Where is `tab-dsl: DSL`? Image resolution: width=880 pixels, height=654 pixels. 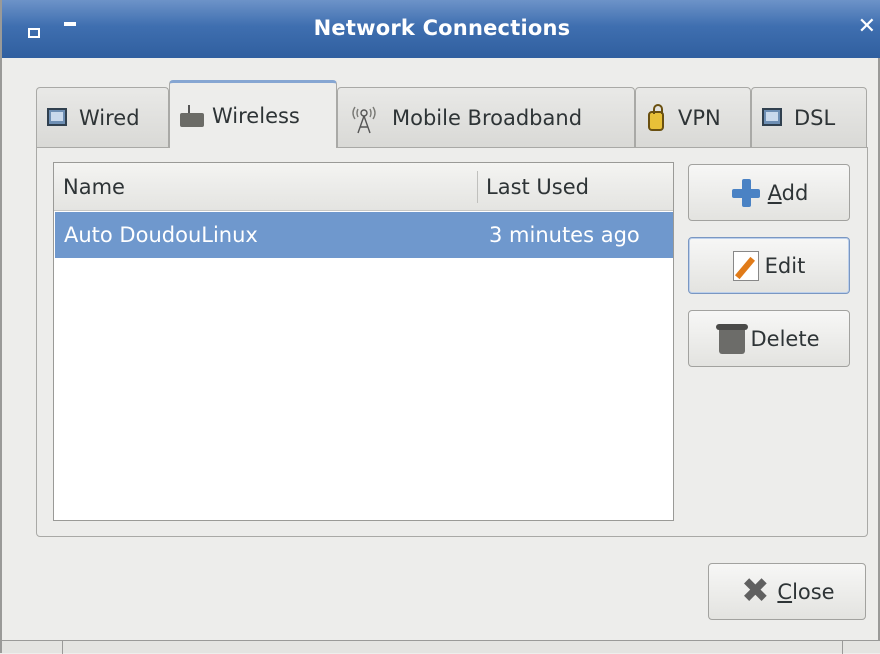 tab-dsl: DSL is located at coordinates (809, 117).